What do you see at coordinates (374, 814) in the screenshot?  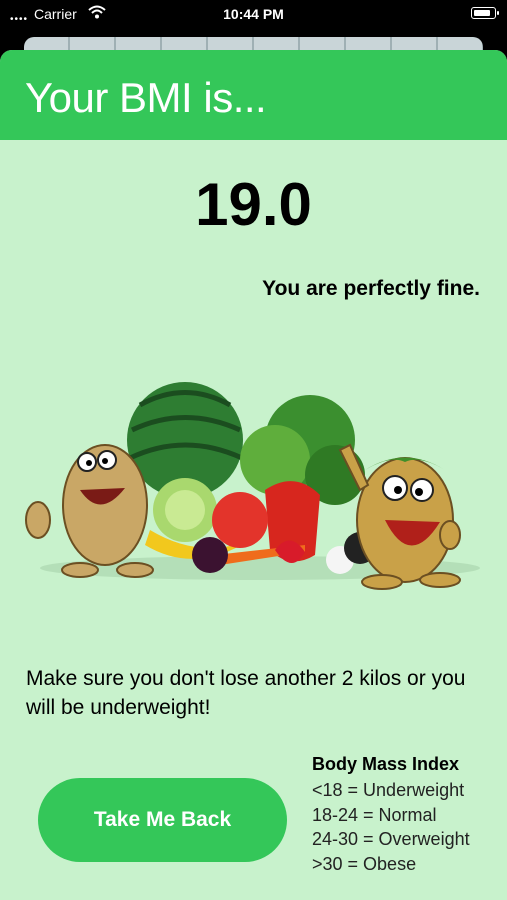 I see `legend-row: 18-24 = Normal` at bounding box center [374, 814].